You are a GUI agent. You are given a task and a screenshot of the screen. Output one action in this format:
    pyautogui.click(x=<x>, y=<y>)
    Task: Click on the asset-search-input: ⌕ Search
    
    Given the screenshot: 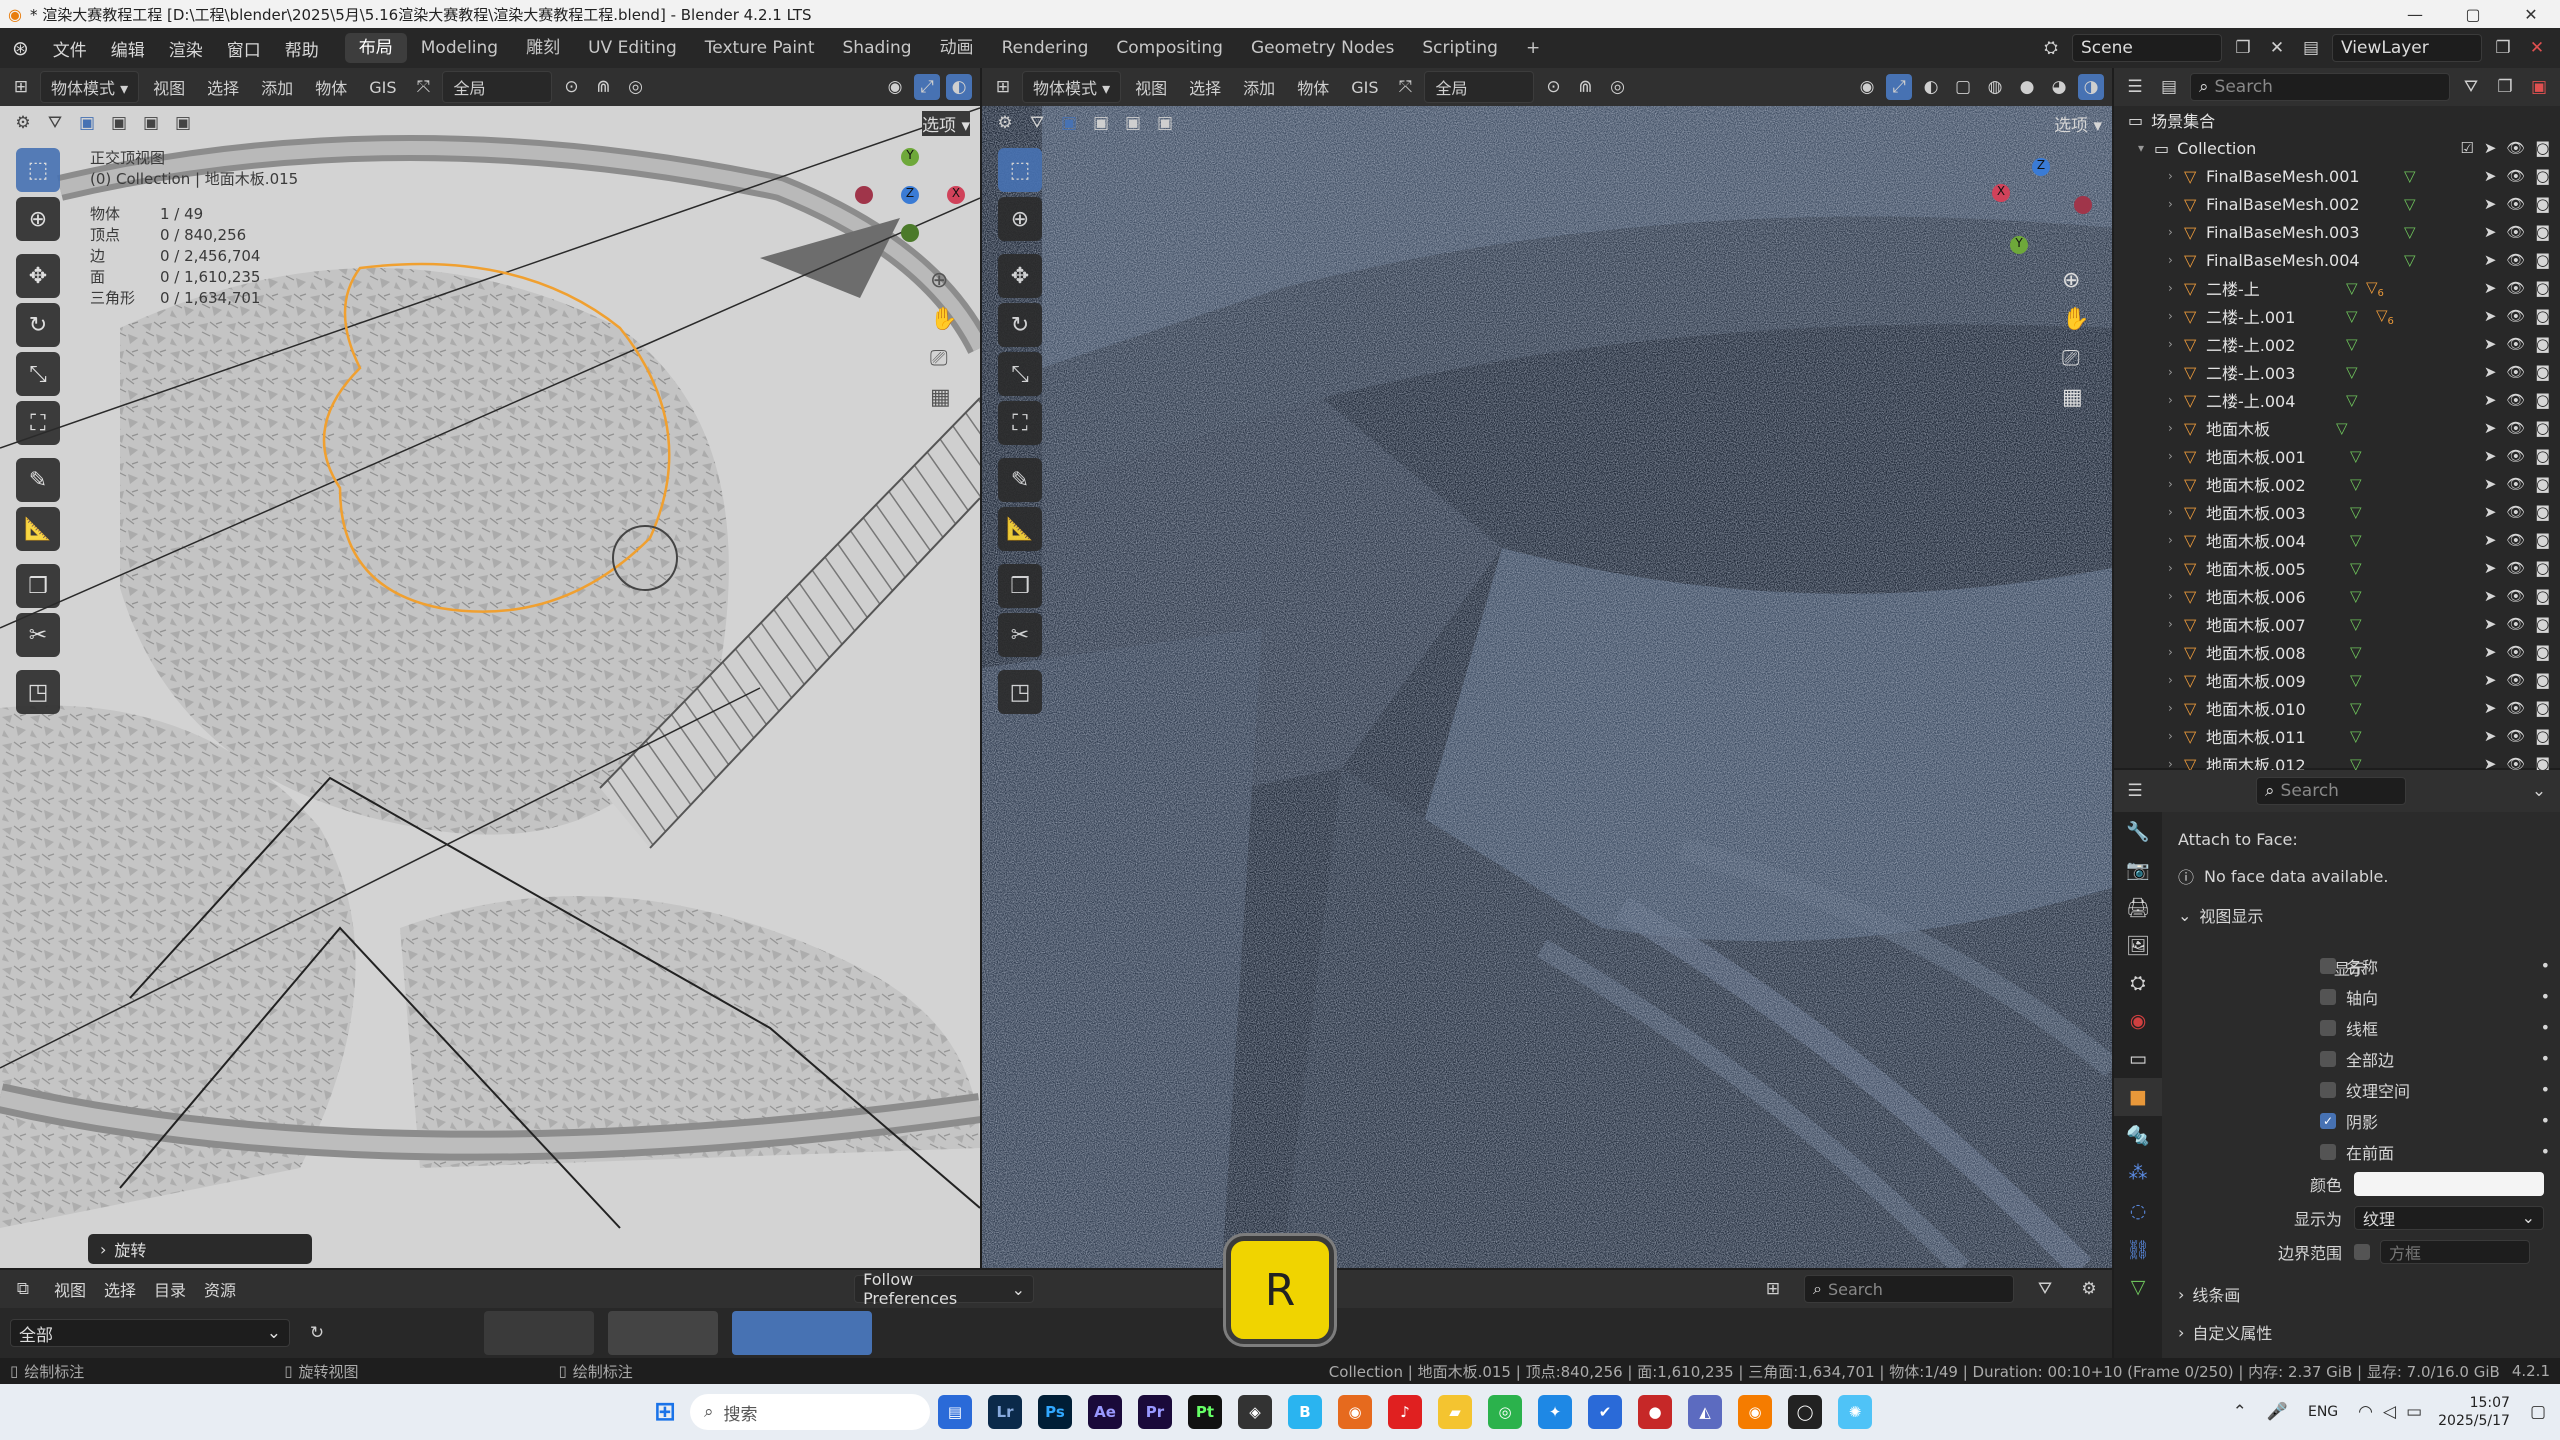 What is the action you would take?
    pyautogui.click(x=1909, y=1289)
    